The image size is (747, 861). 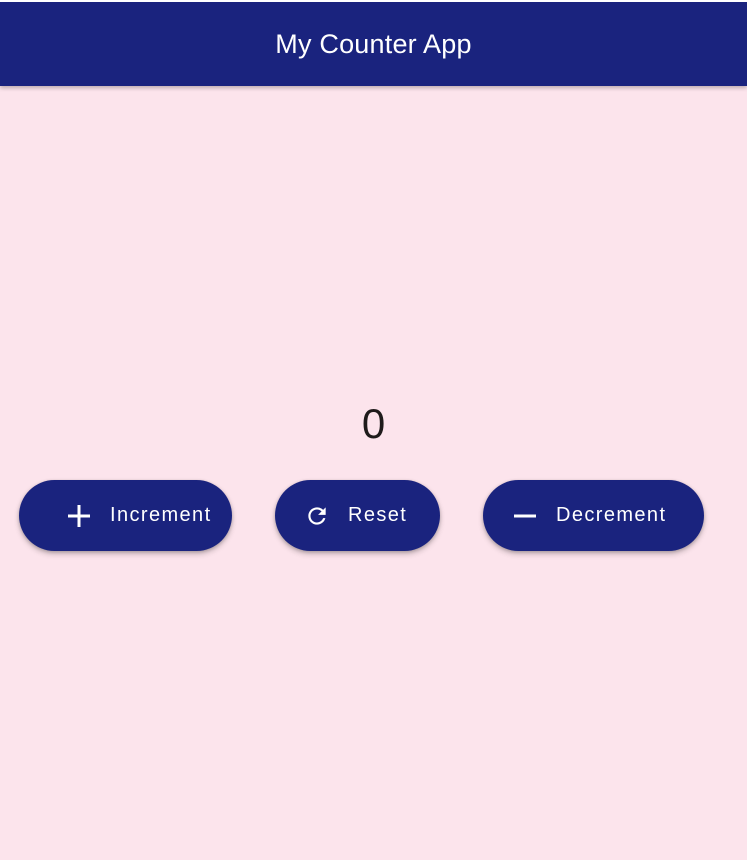 I want to click on increment-label: Increment, so click(x=161, y=515).